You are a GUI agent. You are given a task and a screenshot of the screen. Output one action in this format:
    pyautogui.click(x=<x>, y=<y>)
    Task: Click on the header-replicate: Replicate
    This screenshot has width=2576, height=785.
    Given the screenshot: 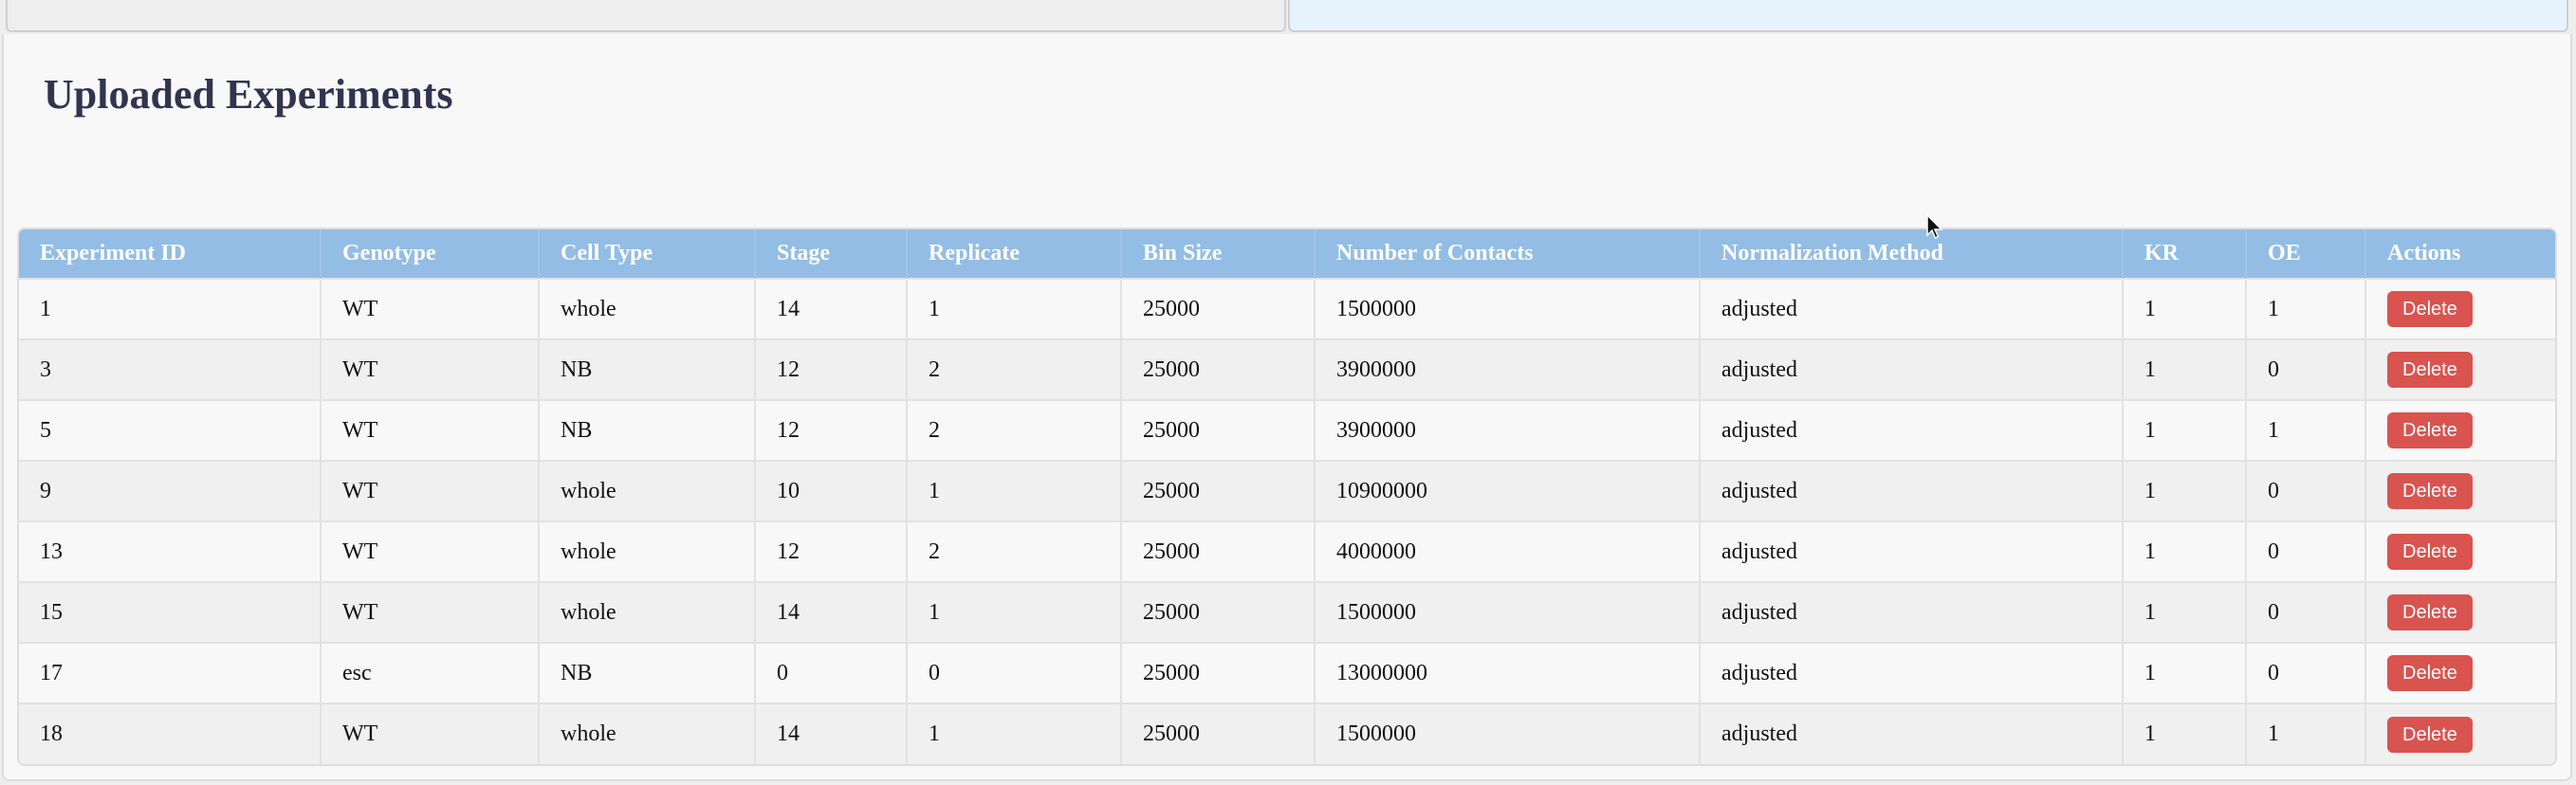 What is the action you would take?
    pyautogui.click(x=1014, y=254)
    